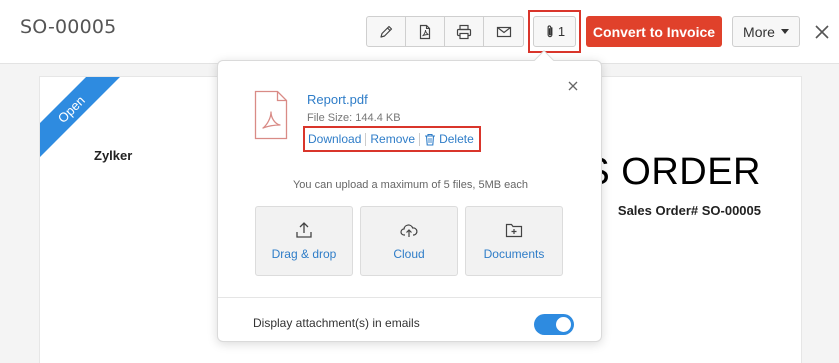 Image resolution: width=839 pixels, height=363 pixels. Describe the element at coordinates (561, 31) in the screenshot. I see `attachment-count: 1` at that location.